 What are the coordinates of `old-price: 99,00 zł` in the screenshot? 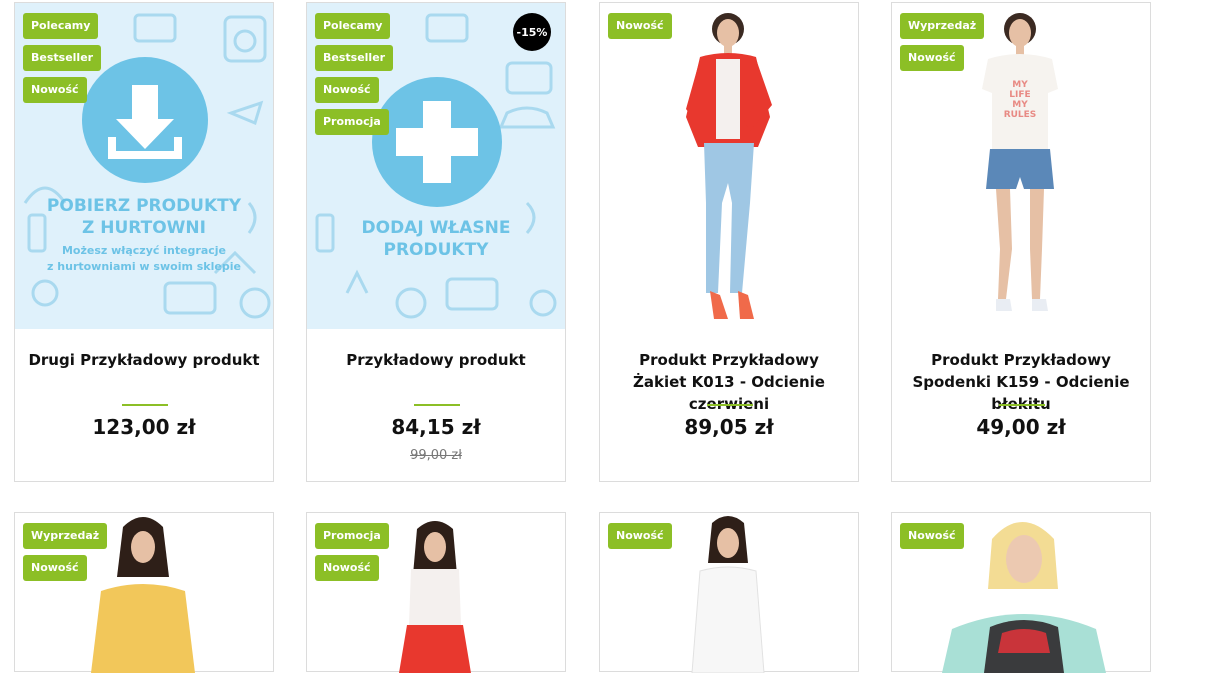 It's located at (436, 455).